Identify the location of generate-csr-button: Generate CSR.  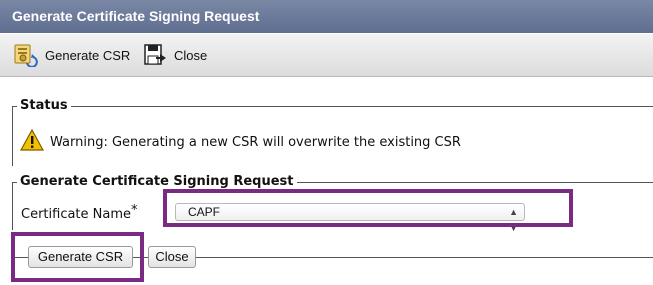
(80, 257).